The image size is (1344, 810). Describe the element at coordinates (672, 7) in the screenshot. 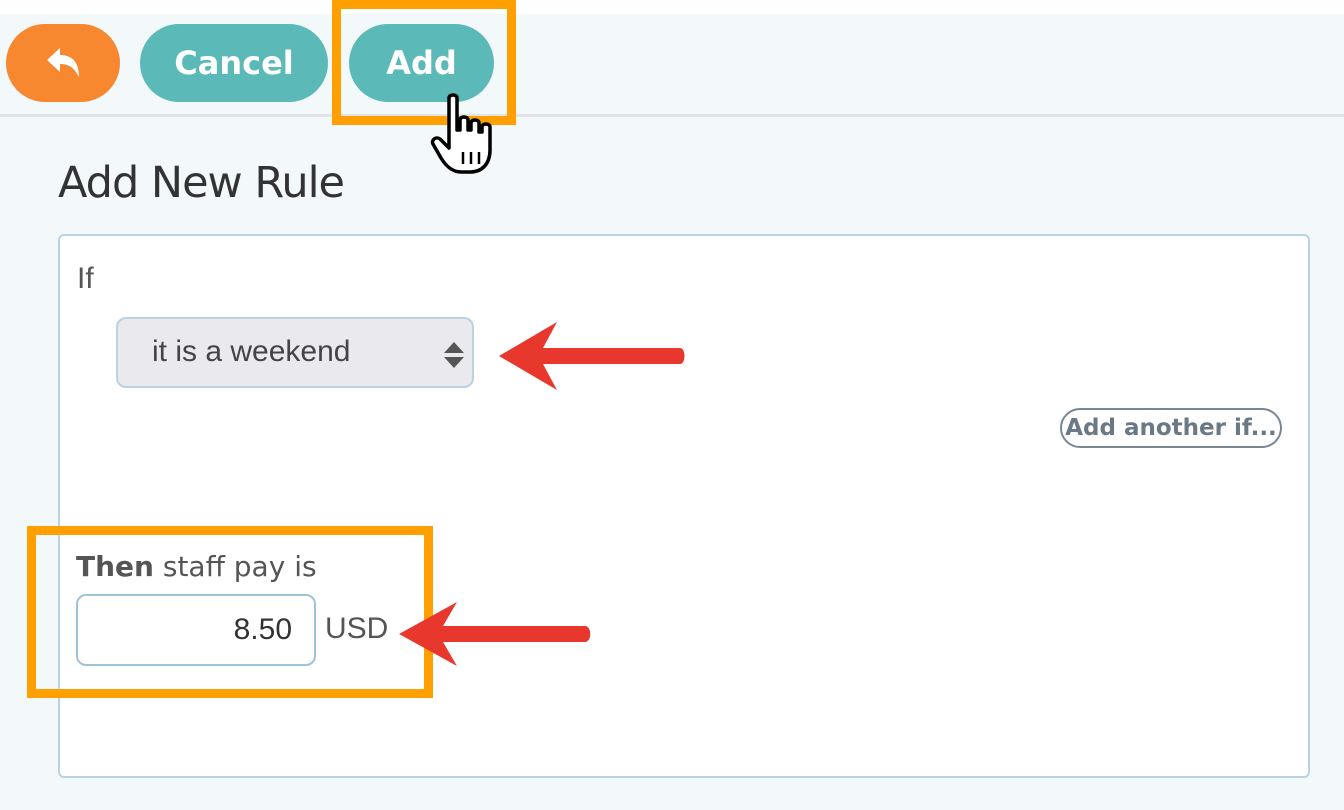

I see `top-strip` at that location.